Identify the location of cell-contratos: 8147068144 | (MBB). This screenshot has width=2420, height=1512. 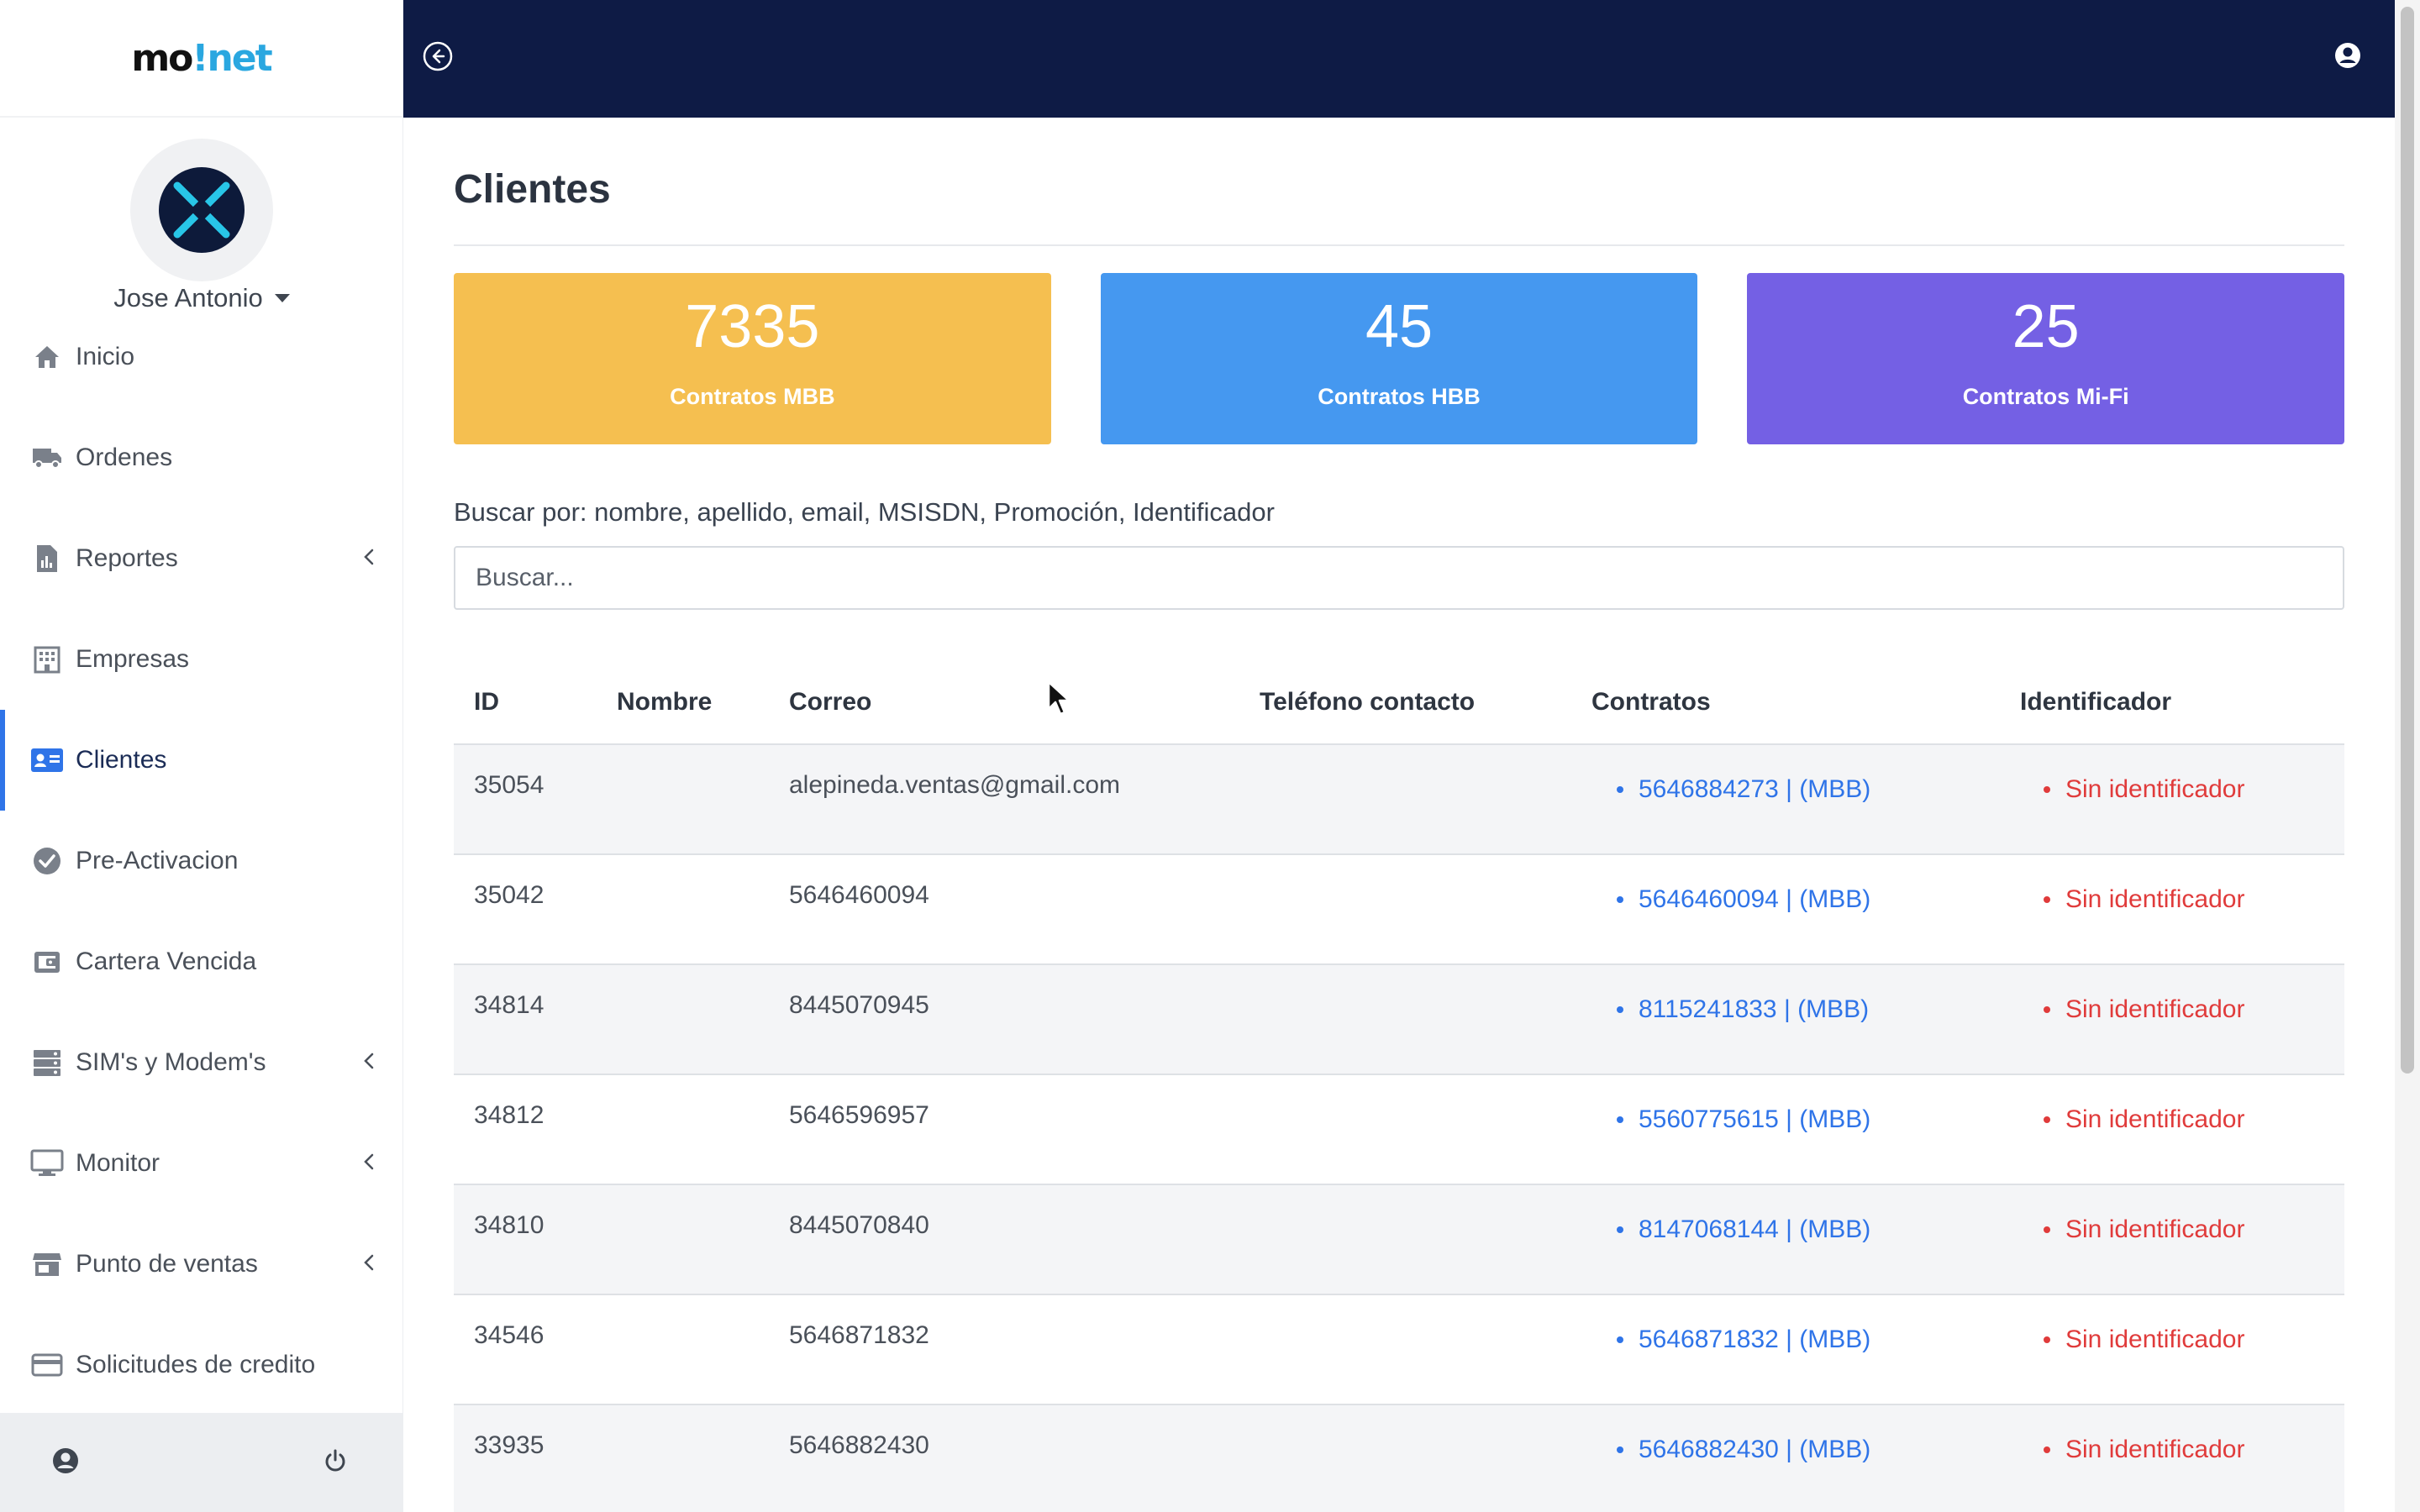
(1786, 1239).